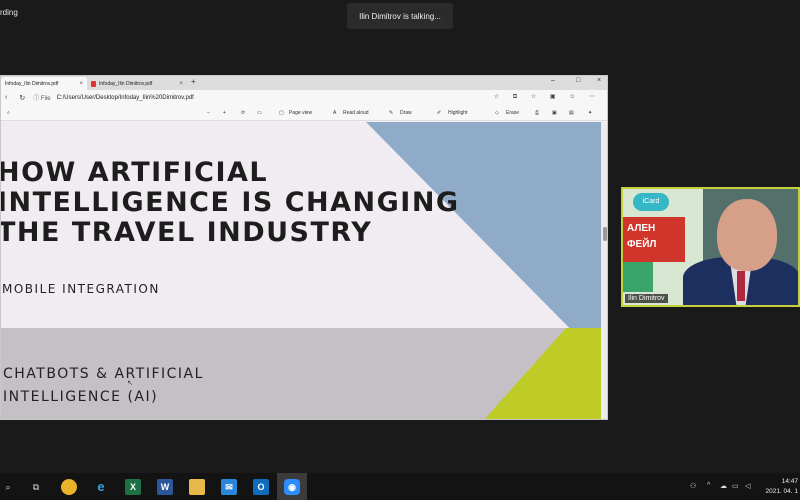  Describe the element at coordinates (130, 383) in the screenshot. I see `mouse-cursor-icon: ↖` at that location.